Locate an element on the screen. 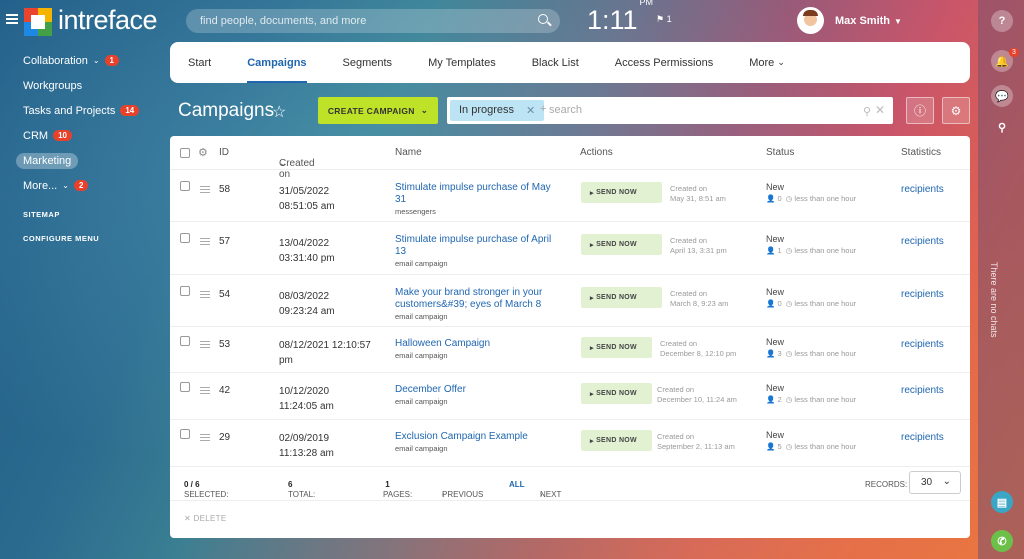 The width and height of the screenshot is (1024, 559). sidebar-item-workgroups: Workgroups is located at coordinates (90, 85).